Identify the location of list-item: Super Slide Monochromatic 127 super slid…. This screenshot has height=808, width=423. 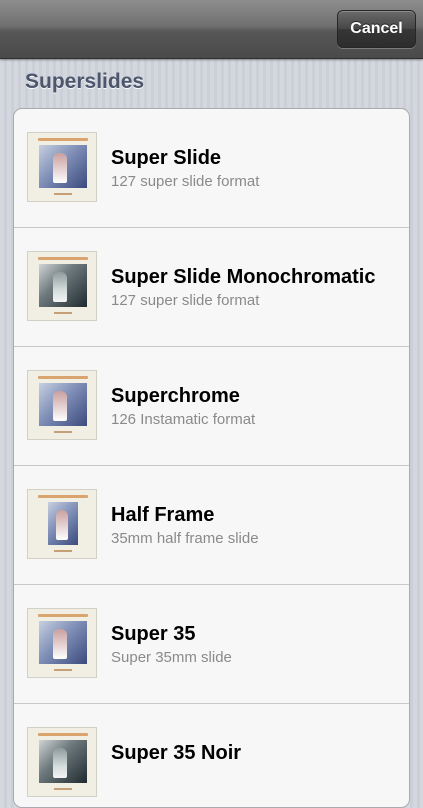
(211, 287).